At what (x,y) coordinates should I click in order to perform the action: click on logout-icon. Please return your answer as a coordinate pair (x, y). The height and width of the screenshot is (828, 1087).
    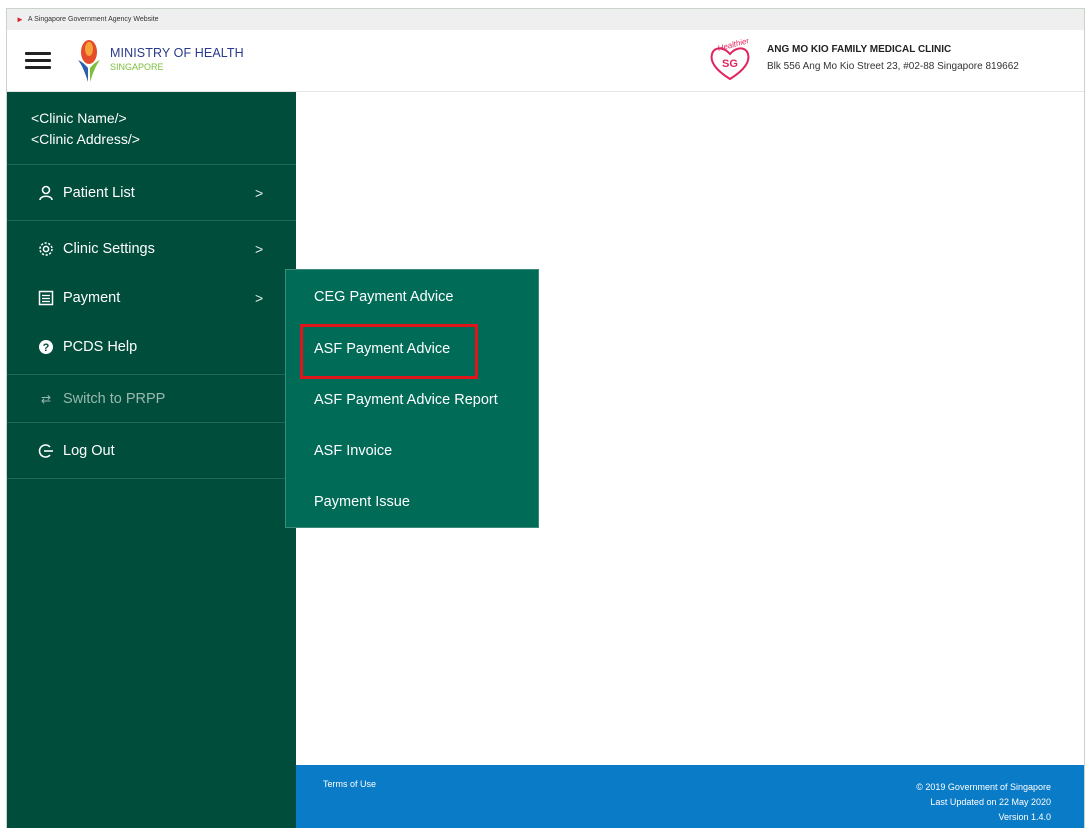
    Looking at the image, I should click on (46, 451).